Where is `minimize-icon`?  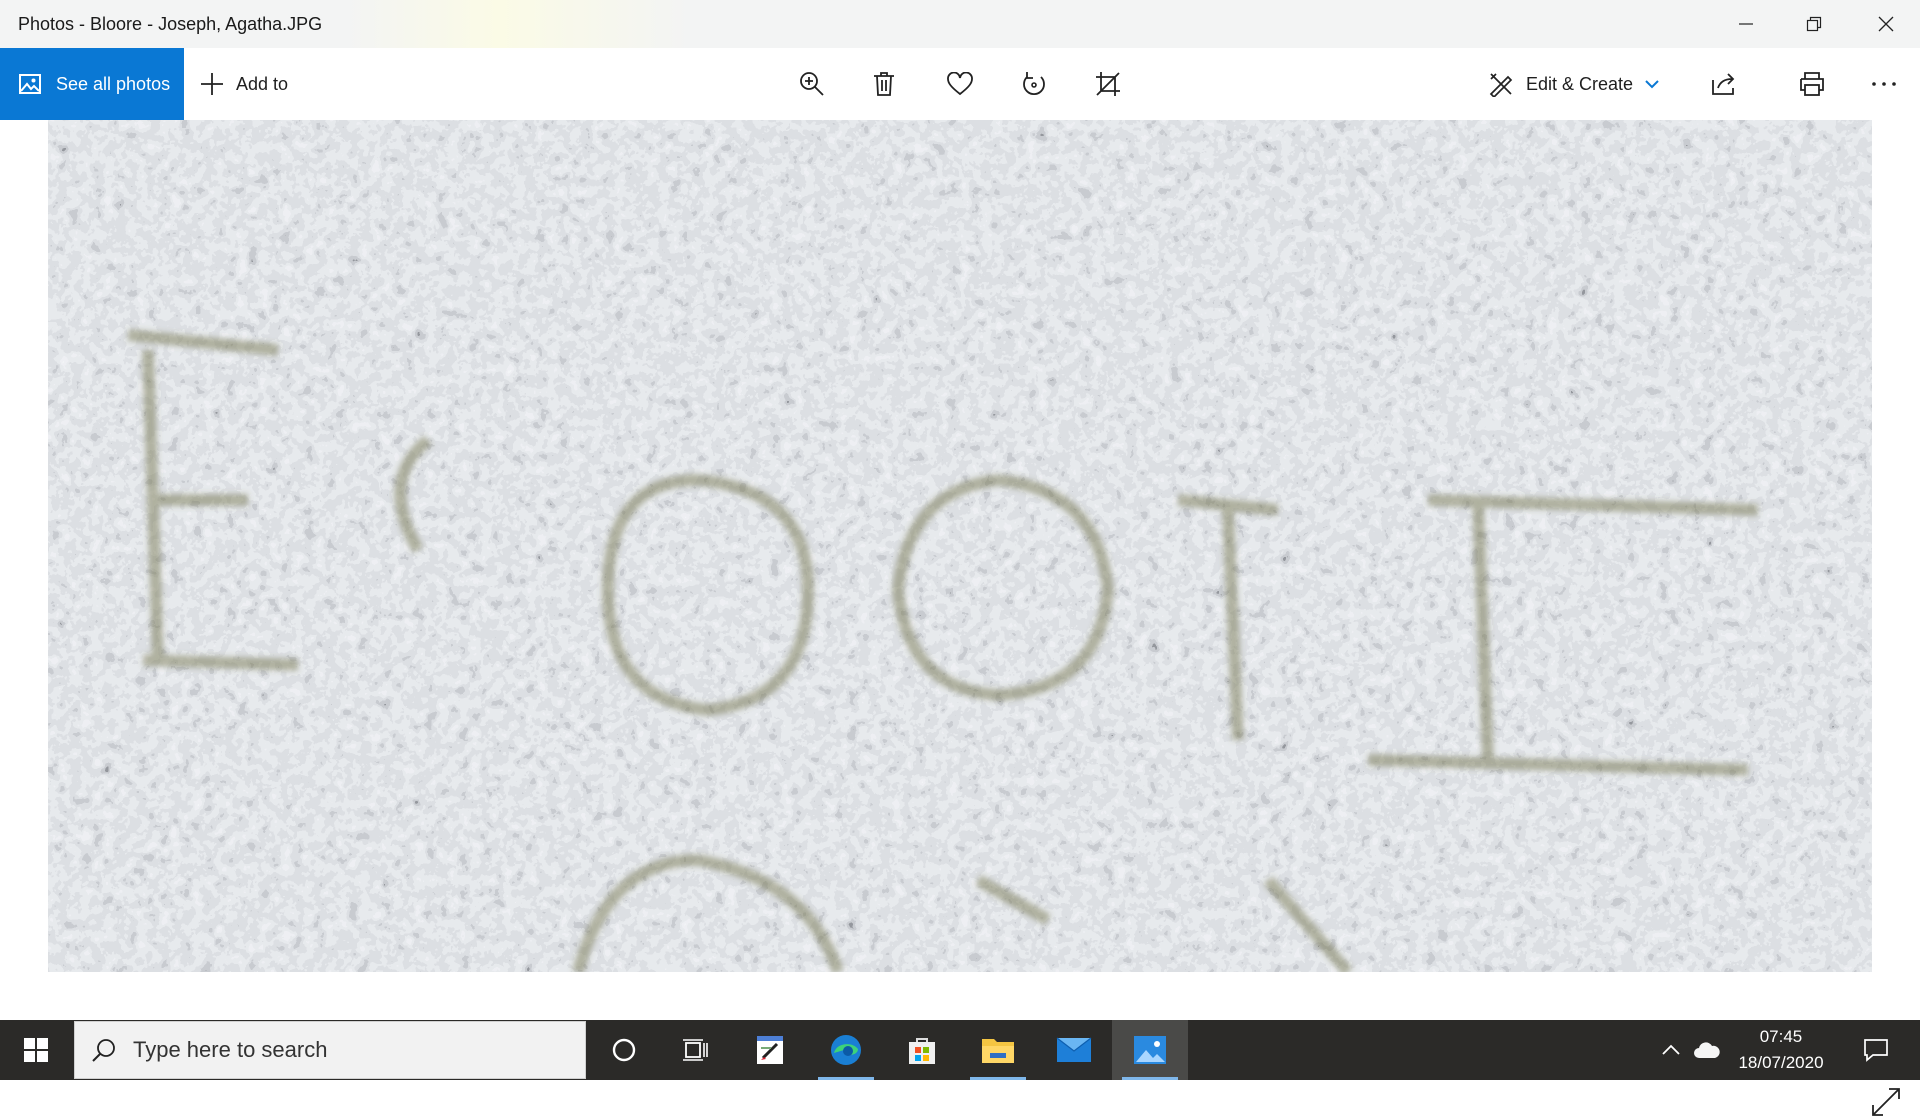 minimize-icon is located at coordinates (1746, 24).